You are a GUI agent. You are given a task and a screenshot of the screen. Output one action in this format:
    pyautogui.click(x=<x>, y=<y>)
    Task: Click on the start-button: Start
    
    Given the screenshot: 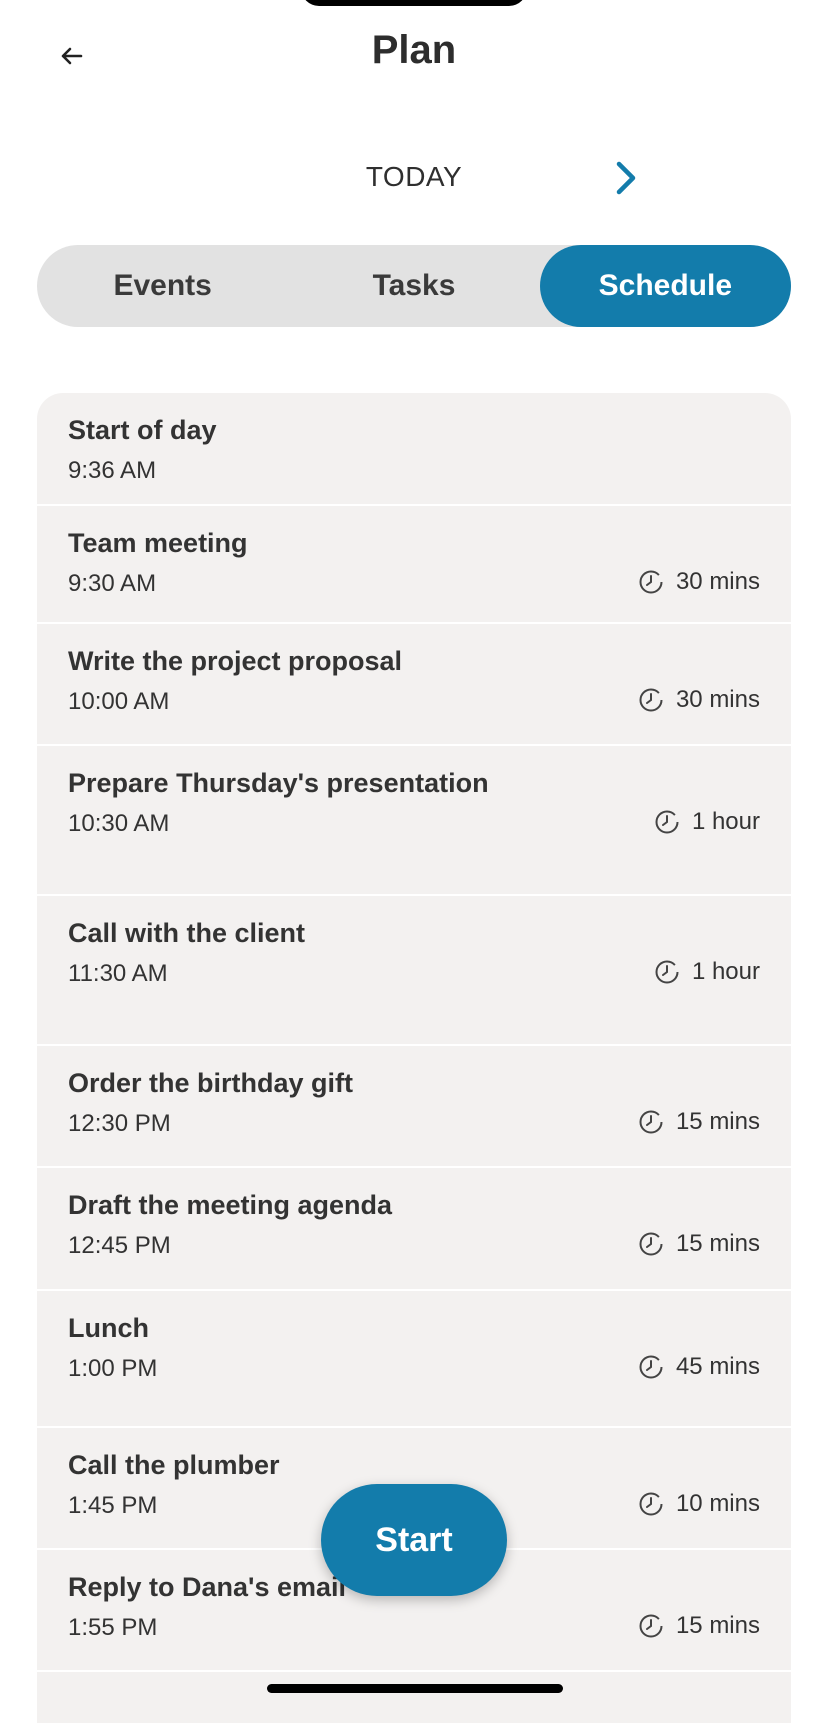 What is the action you would take?
    pyautogui.click(x=414, y=1540)
    